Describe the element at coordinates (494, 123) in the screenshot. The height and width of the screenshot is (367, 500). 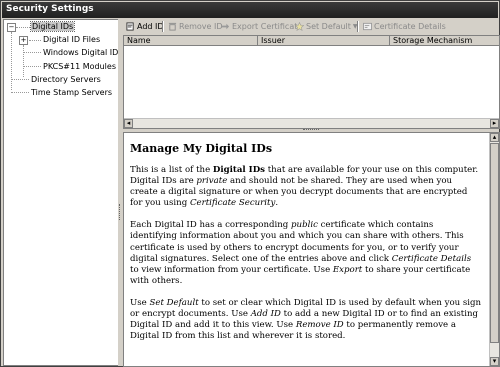
I see `scroll-right-icon: ▸` at that location.